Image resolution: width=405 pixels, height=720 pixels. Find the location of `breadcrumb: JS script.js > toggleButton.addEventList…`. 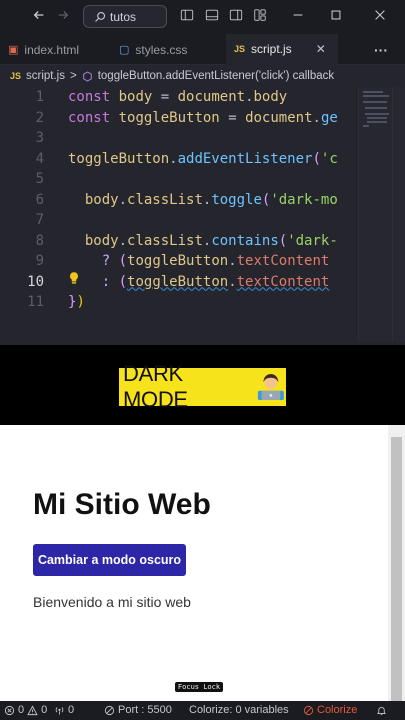

breadcrumb: JS script.js > toggleButton.addEventList… is located at coordinates (202, 76).